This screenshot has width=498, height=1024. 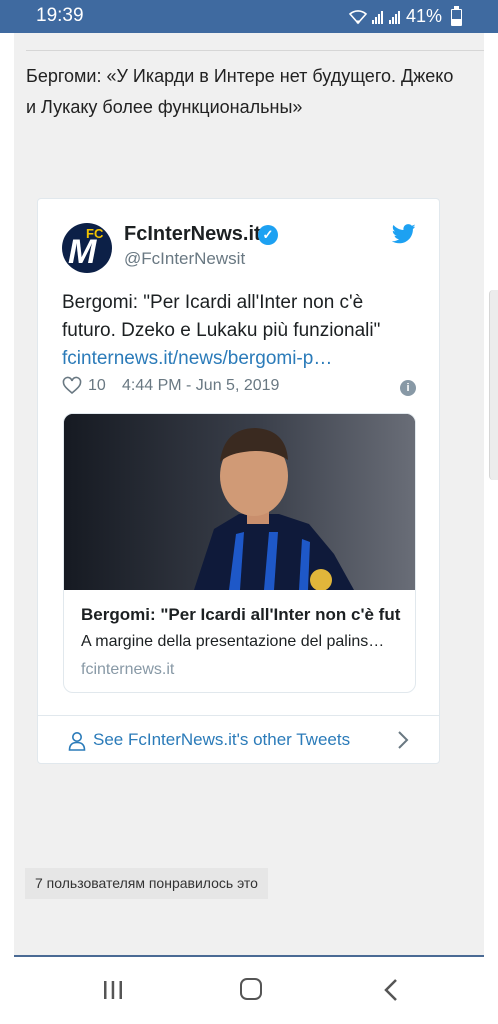 What do you see at coordinates (403, 740) in the screenshot?
I see `chevron-right-icon` at bounding box center [403, 740].